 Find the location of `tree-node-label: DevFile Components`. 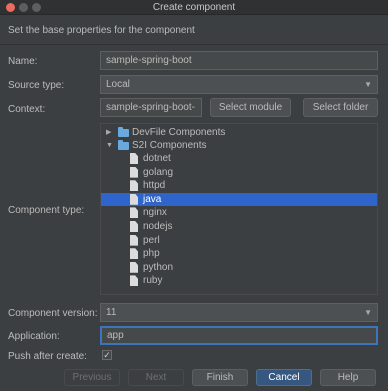

tree-node-label: DevFile Components is located at coordinates (179, 132).